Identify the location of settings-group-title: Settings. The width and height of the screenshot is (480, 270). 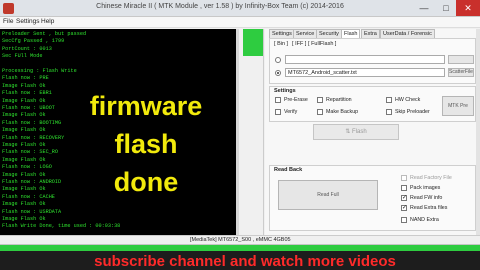
(285, 91).